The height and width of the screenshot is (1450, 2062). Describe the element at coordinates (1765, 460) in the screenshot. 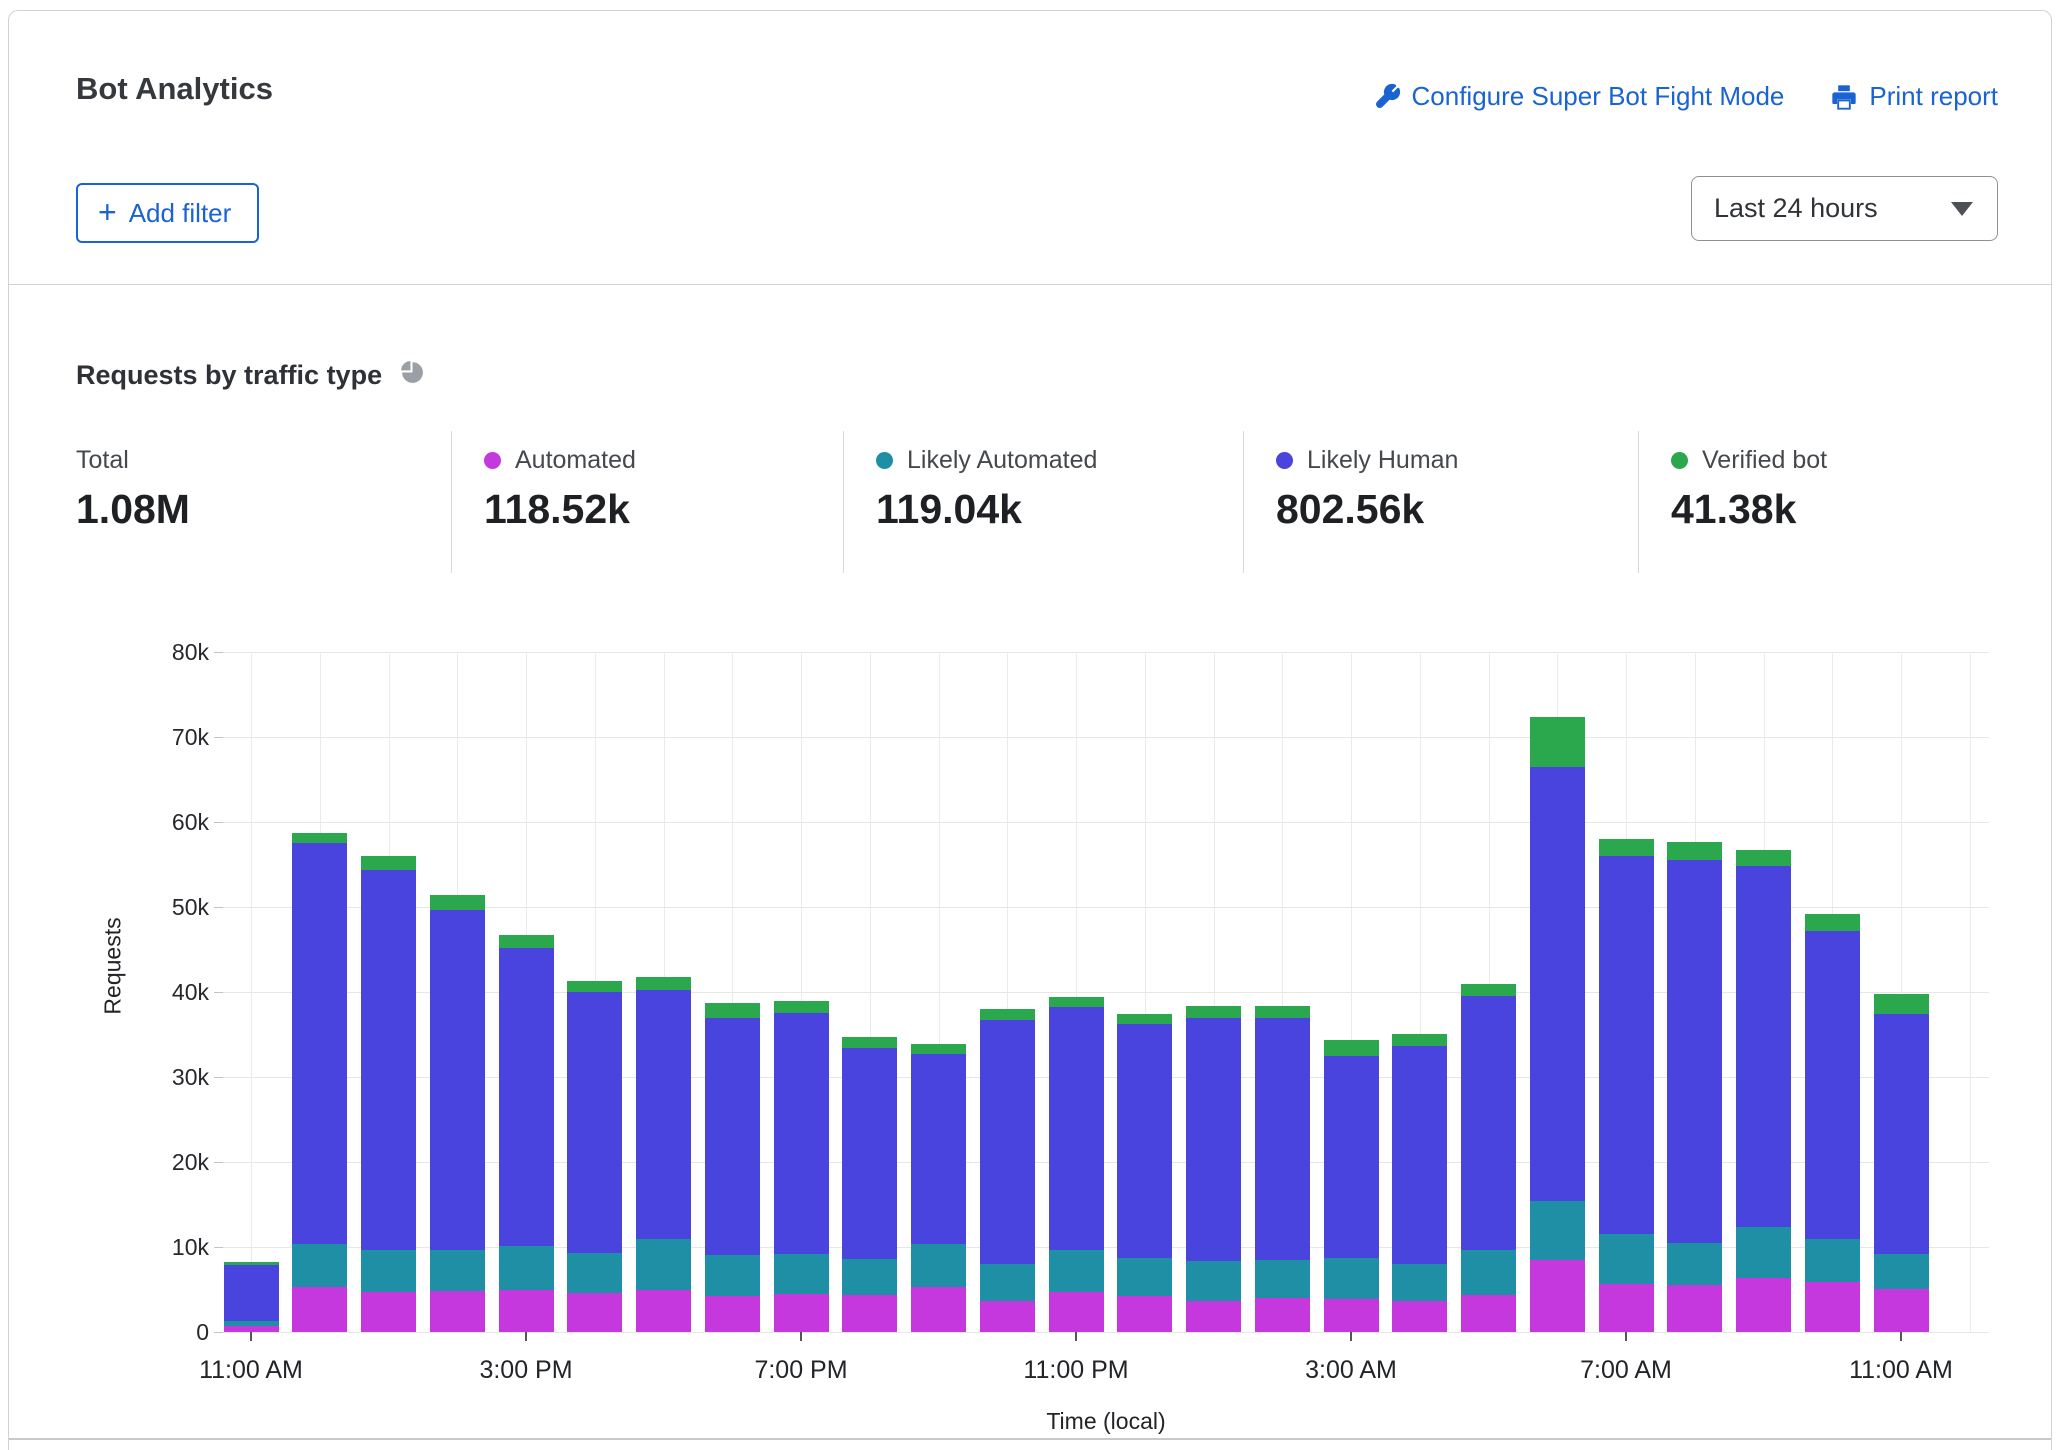

I see `stat-label: Verified bot` at that location.